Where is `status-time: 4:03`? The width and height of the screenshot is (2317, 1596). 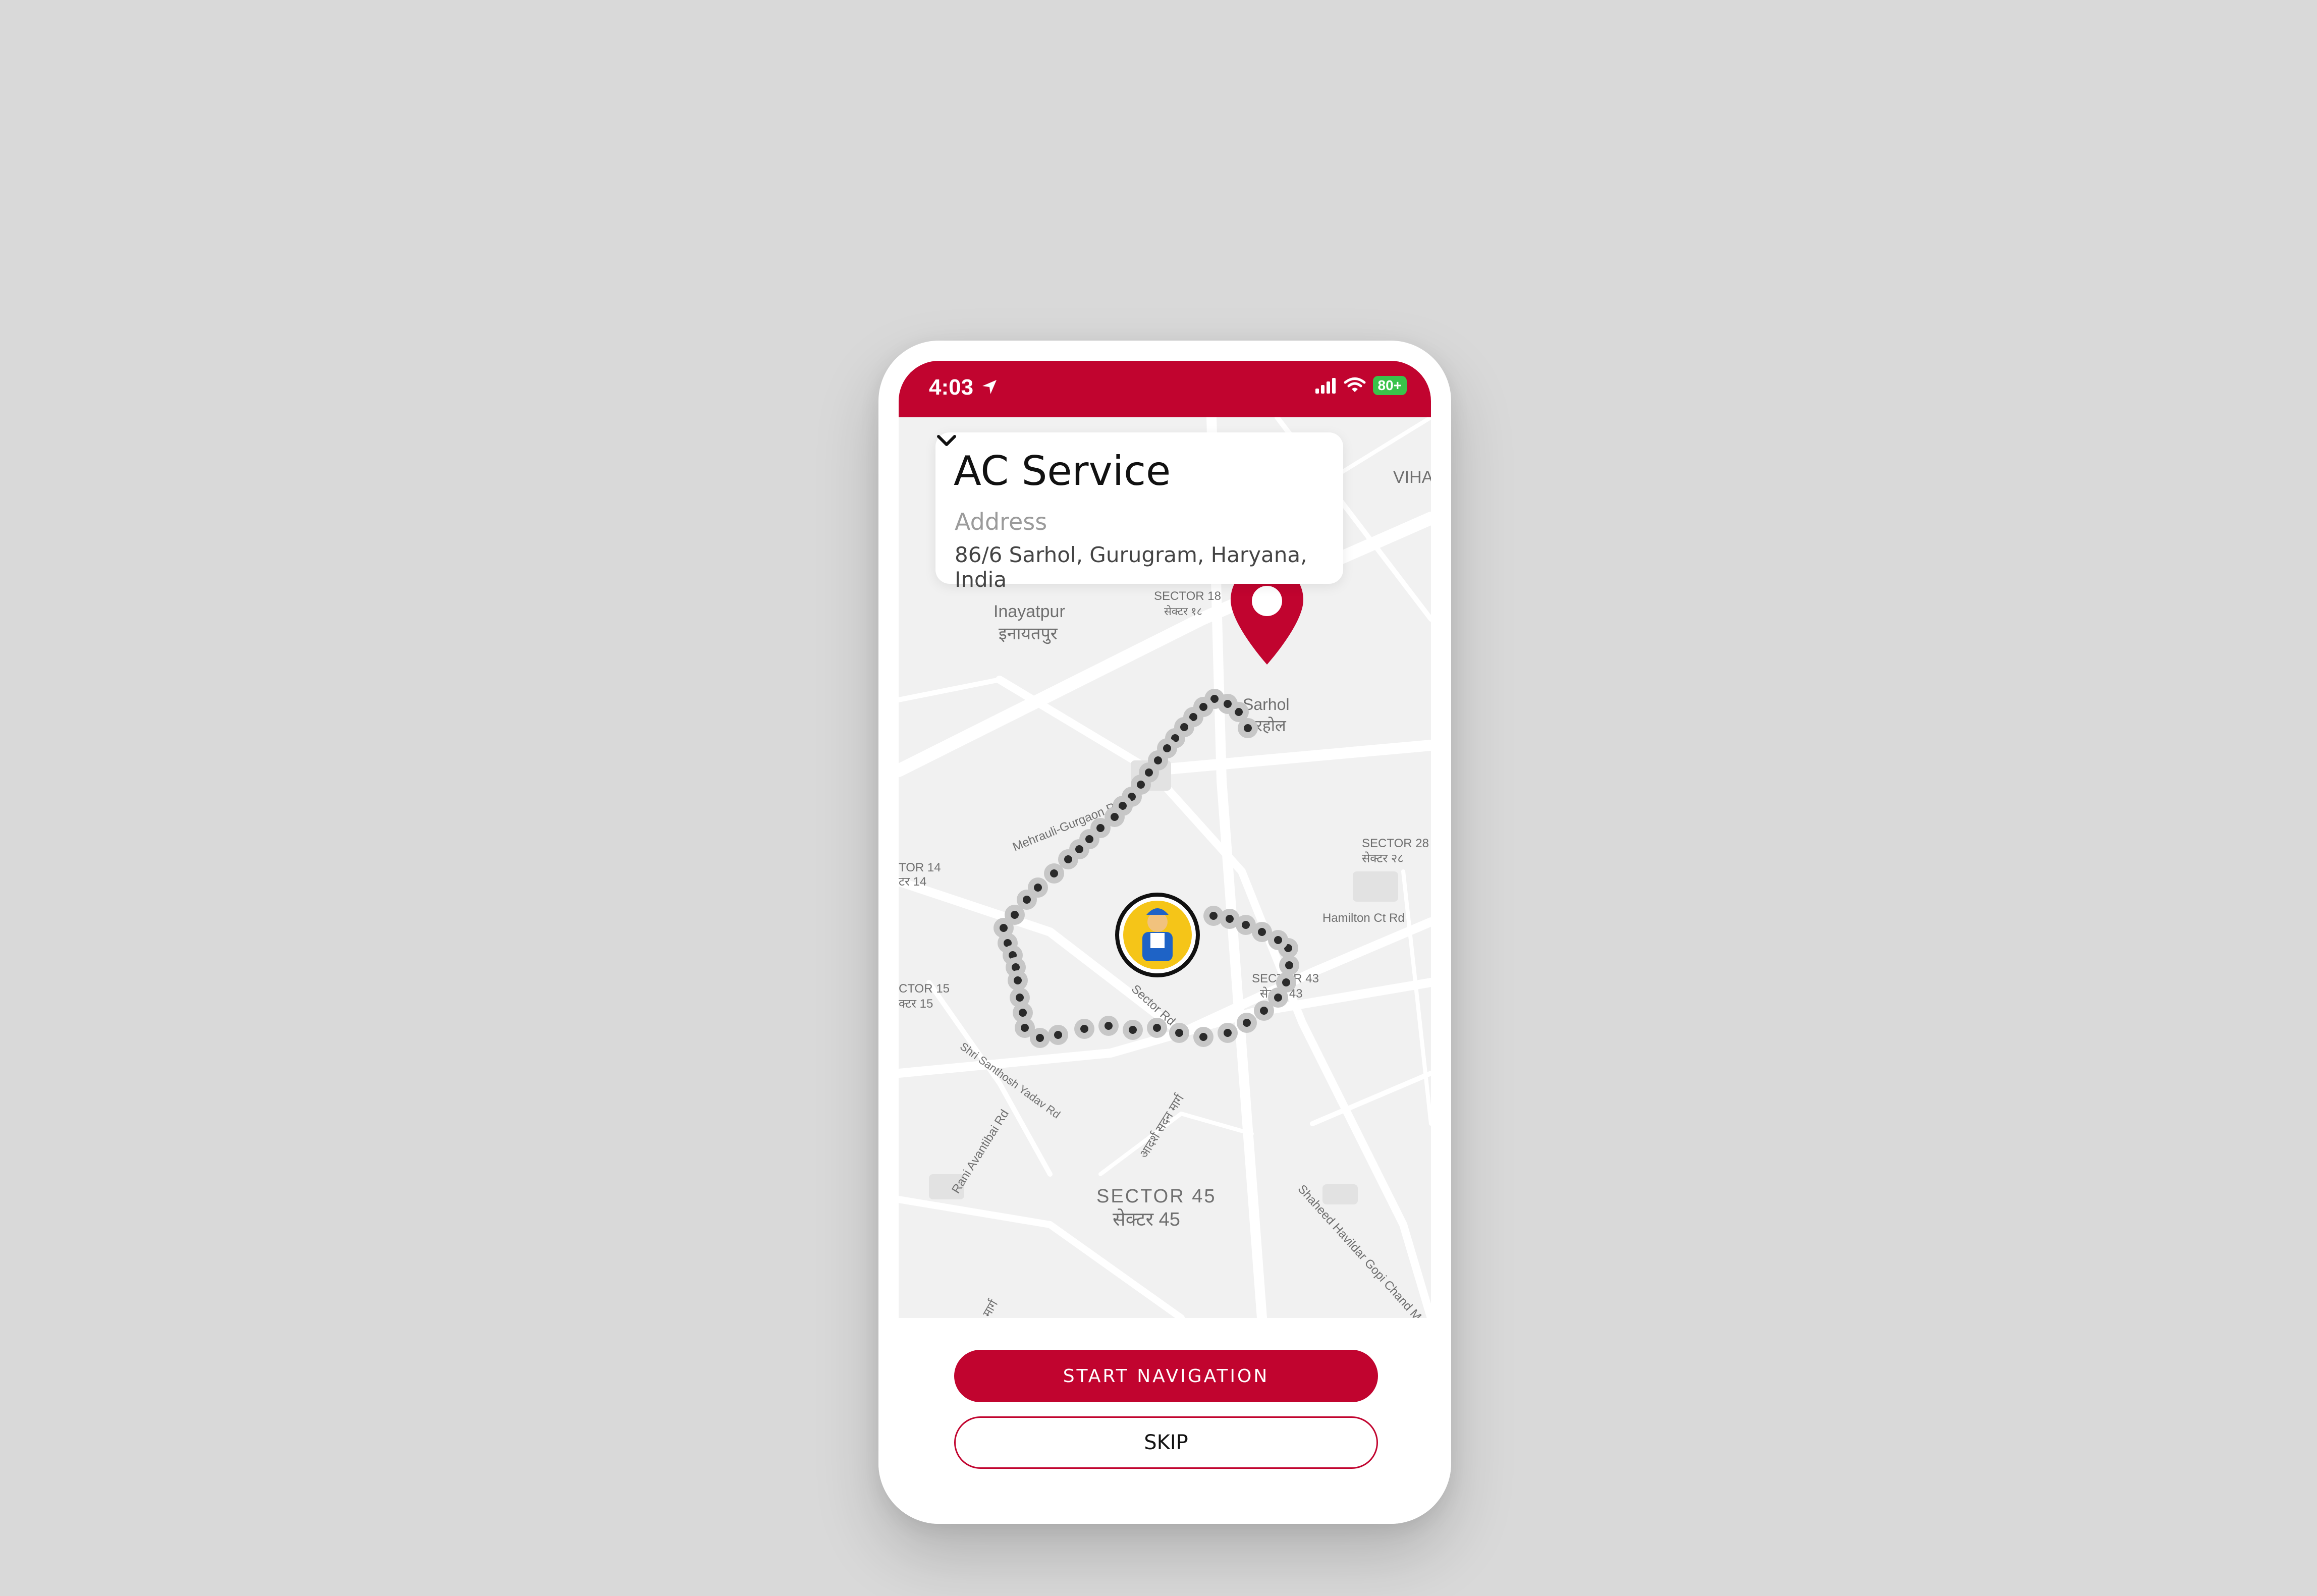
status-time: 4:03 is located at coordinates (951, 388).